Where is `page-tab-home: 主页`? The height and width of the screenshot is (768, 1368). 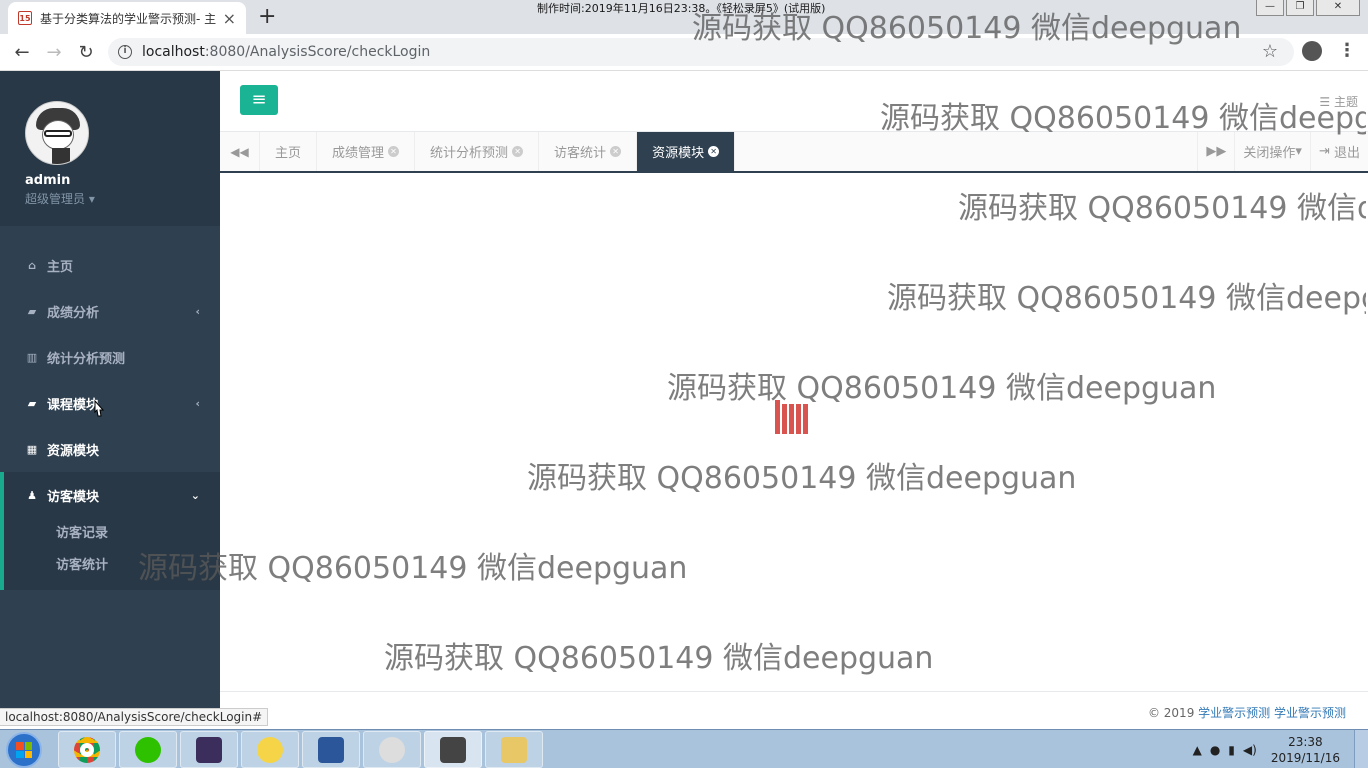 page-tab-home: 主页 is located at coordinates (289, 151).